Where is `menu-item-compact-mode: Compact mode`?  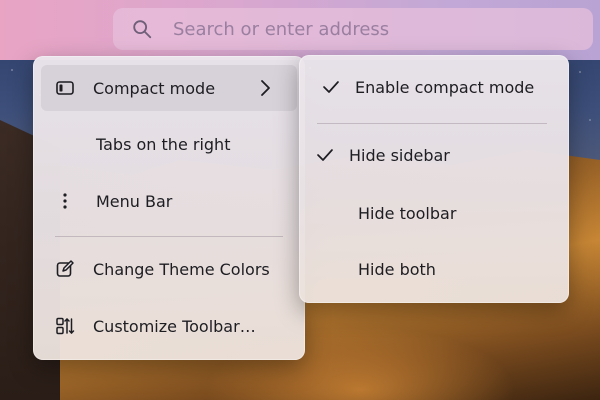
menu-item-compact-mode: Compact mode is located at coordinates (169, 88).